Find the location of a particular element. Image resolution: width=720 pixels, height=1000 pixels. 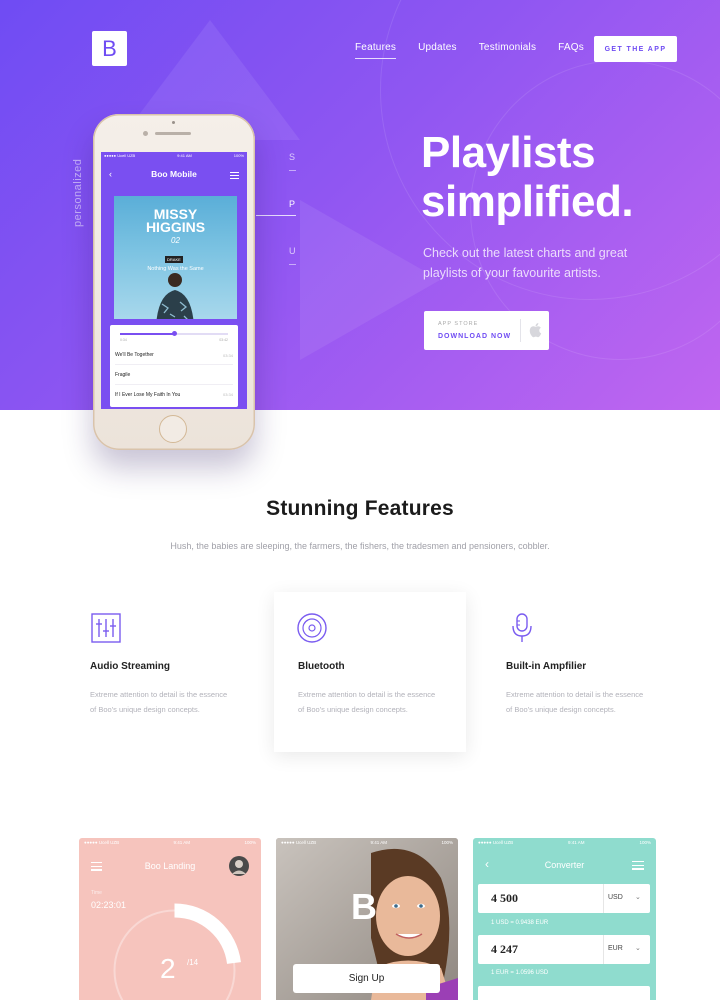

store-divider is located at coordinates (520, 330).